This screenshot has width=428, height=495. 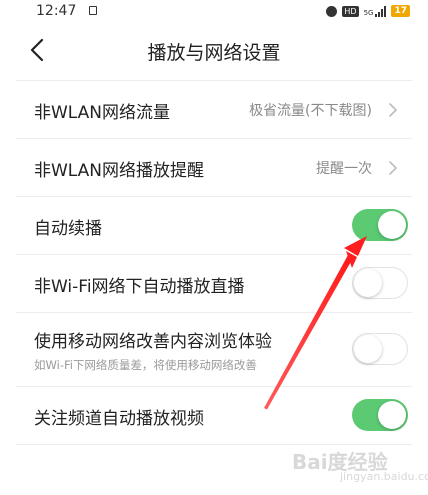 I want to click on setting-row-non-wlan-traffic: 非WLAN网络流量 极省流量(不下载图), so click(x=214, y=109).